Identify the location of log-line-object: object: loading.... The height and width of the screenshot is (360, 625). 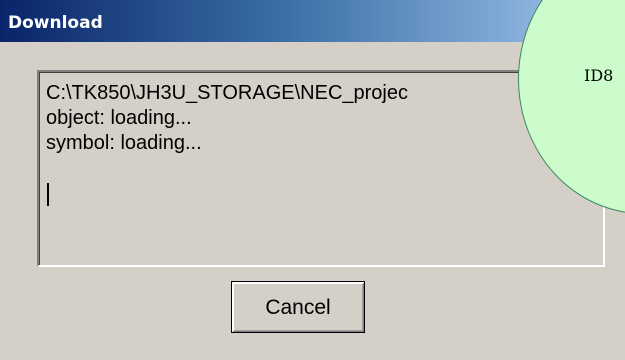
(119, 118).